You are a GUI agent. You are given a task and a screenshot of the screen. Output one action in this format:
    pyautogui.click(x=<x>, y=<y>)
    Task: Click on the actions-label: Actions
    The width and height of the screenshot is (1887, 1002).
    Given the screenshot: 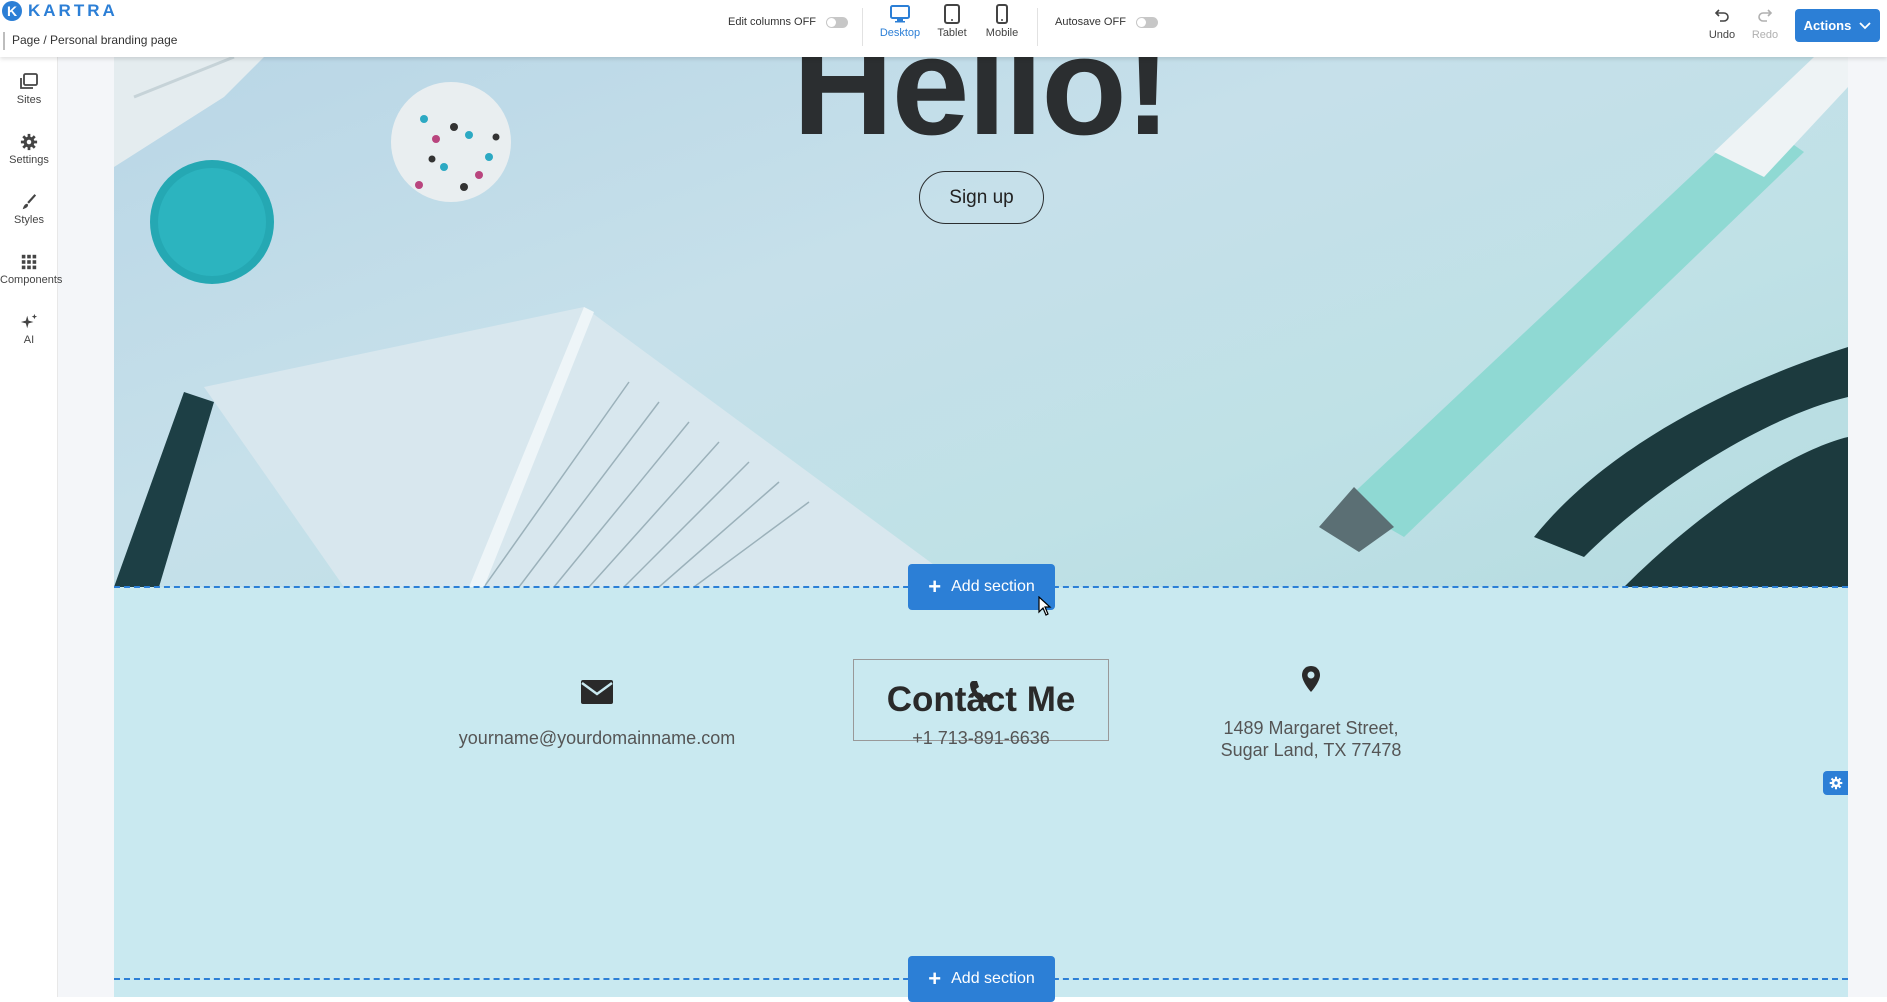 What is the action you would take?
    pyautogui.click(x=1827, y=25)
    